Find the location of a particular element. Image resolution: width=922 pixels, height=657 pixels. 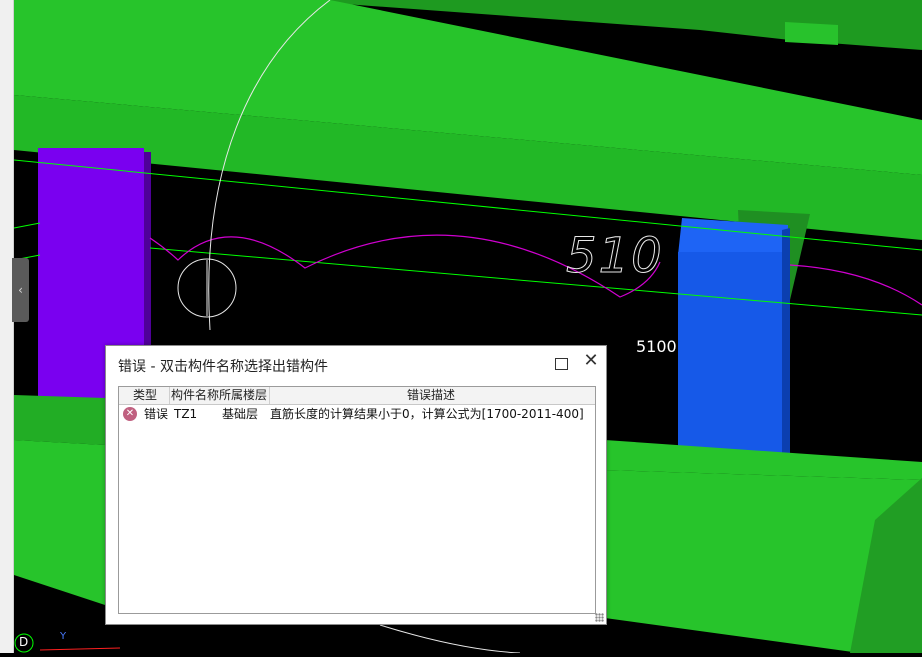

axis-y-label: Y is located at coordinates (63, 636).